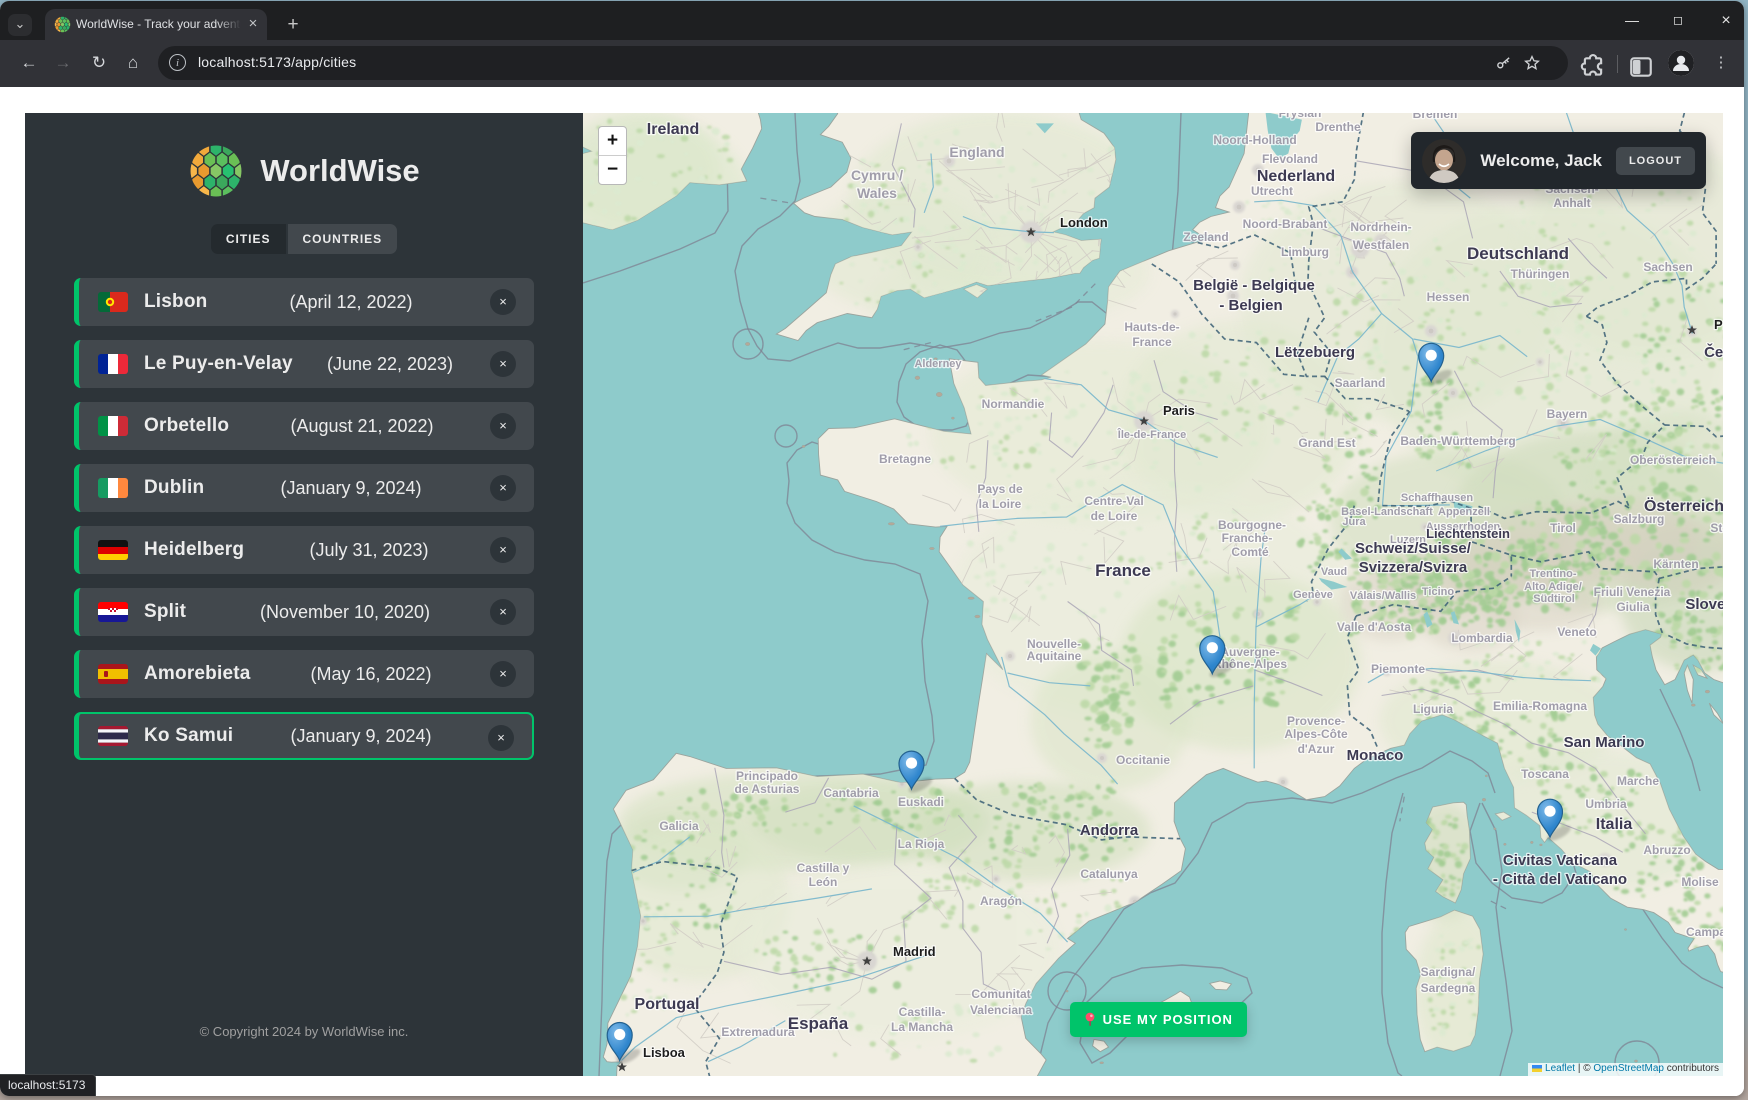 The image size is (1748, 1100). Describe the element at coordinates (1316, 749) in the screenshot. I see `svg-text: d'Azur` at that location.